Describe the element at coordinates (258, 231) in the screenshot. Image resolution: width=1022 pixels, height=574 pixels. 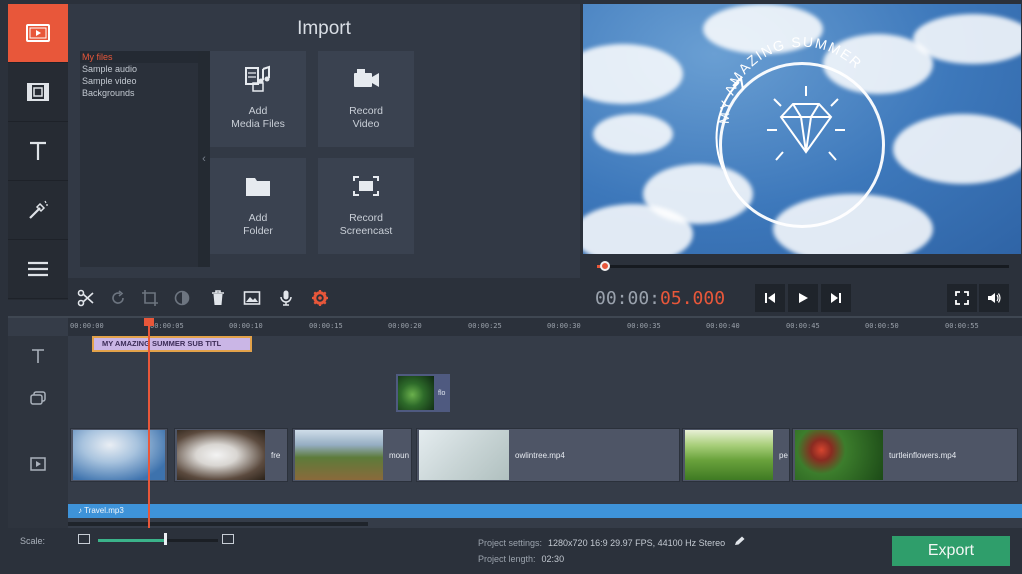
I see `tile-label-line2: Folder` at that location.